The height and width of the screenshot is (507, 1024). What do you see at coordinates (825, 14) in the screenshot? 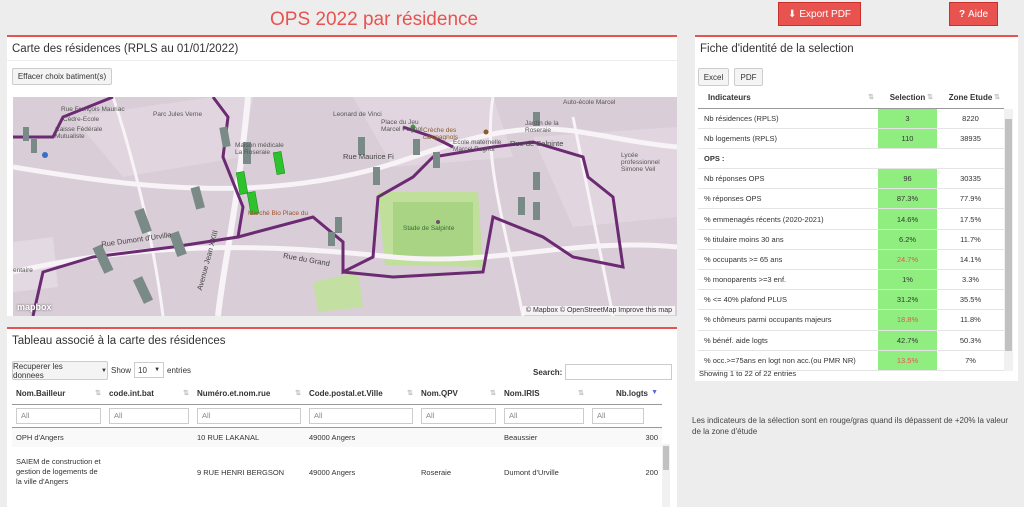
I see `export-pdf-label: Export PDF` at bounding box center [825, 14].